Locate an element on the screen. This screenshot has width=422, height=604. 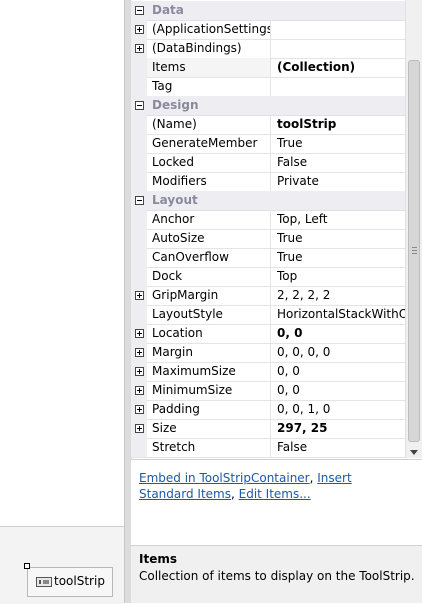
property-name: Stretch is located at coordinates (209, 447).